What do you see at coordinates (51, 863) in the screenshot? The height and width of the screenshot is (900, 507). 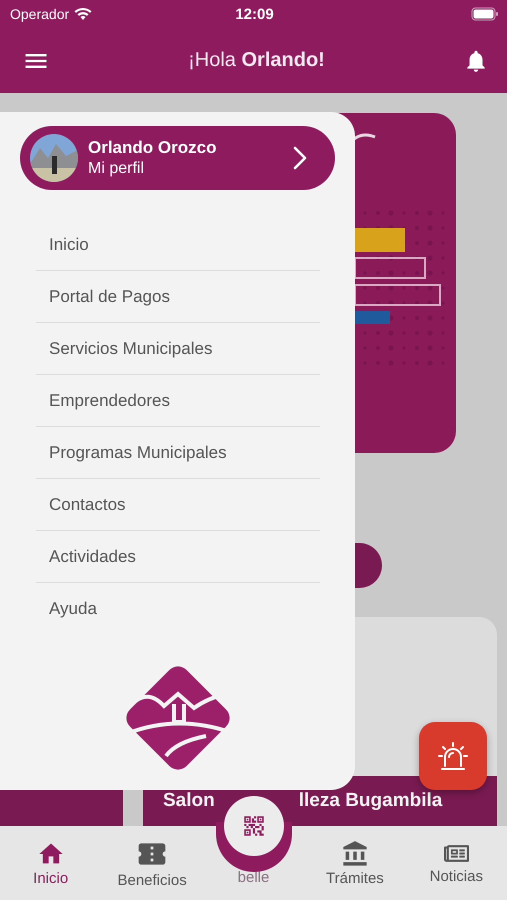 I see `nav-tab: Inicio` at bounding box center [51, 863].